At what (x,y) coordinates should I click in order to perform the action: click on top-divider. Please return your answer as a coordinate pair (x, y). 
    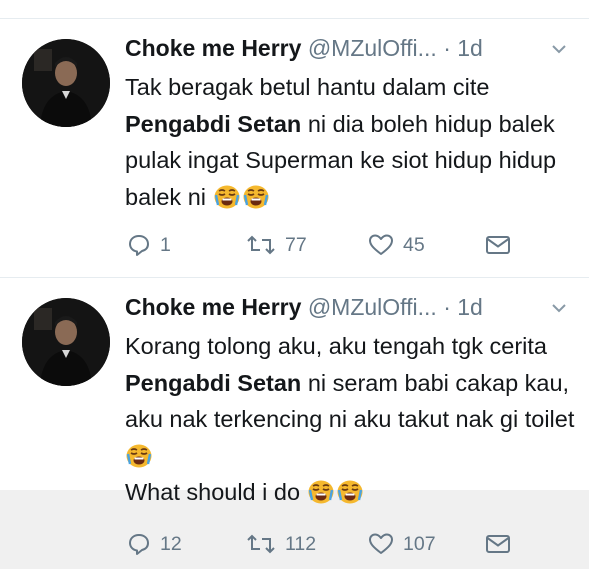
    Looking at the image, I should click on (294, 9).